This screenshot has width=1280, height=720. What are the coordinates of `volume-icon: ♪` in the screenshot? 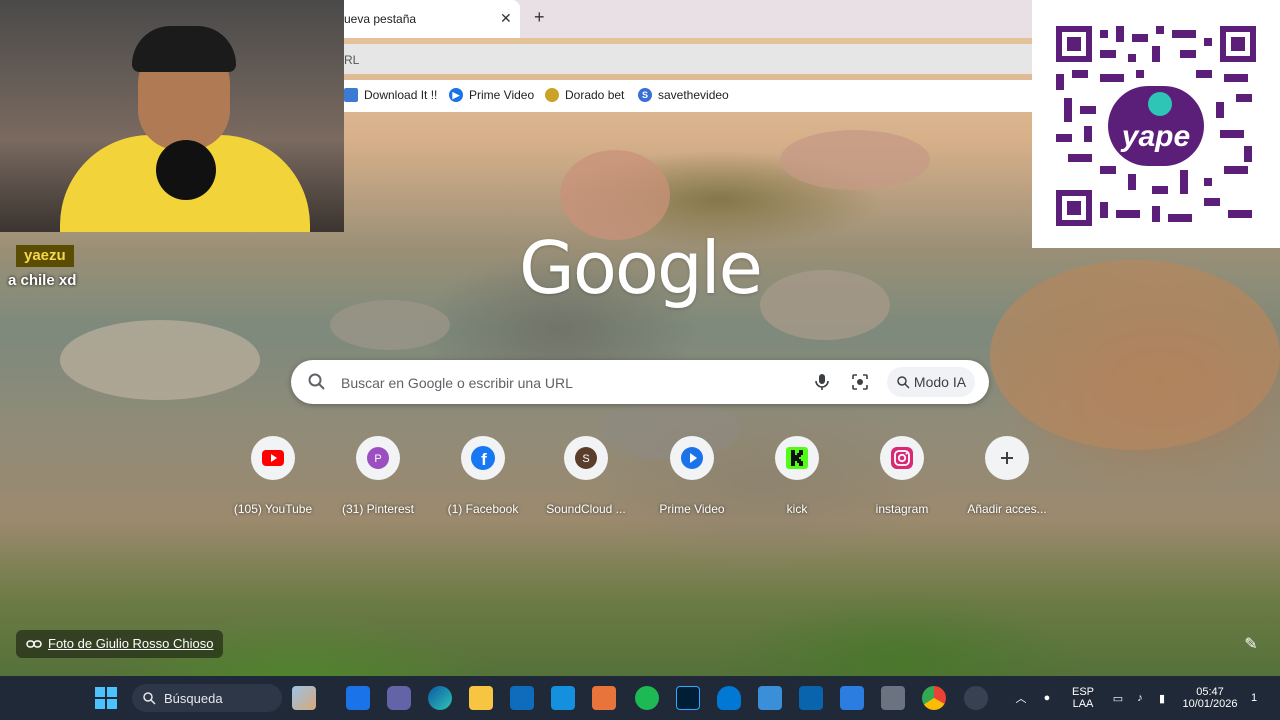 It's located at (1140, 698).